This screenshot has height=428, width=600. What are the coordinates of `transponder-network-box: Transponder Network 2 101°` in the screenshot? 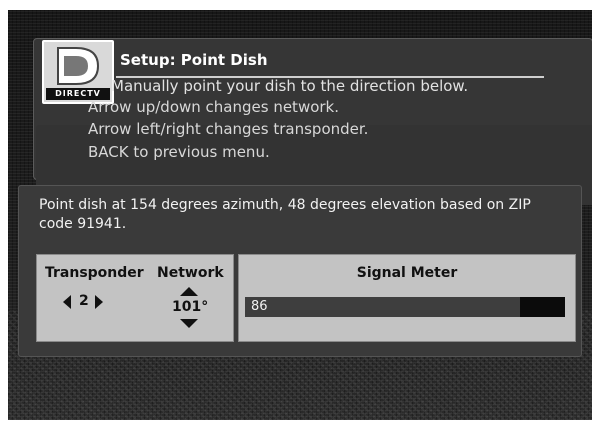 It's located at (135, 298).